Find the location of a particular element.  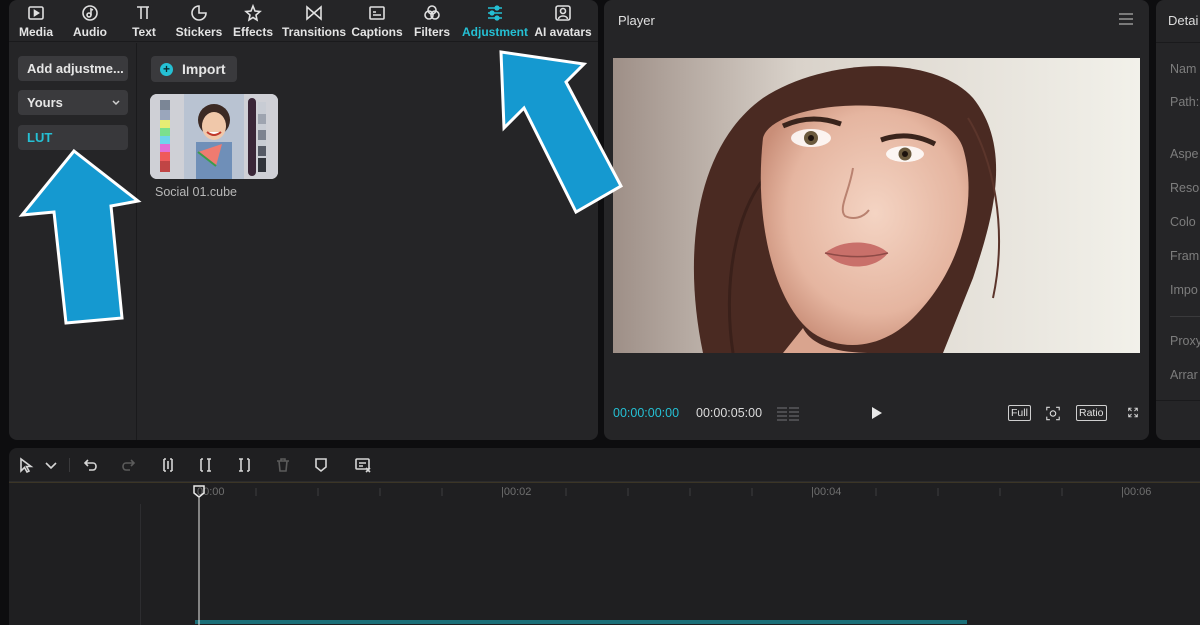

transitions-icon is located at coordinates (314, 13).